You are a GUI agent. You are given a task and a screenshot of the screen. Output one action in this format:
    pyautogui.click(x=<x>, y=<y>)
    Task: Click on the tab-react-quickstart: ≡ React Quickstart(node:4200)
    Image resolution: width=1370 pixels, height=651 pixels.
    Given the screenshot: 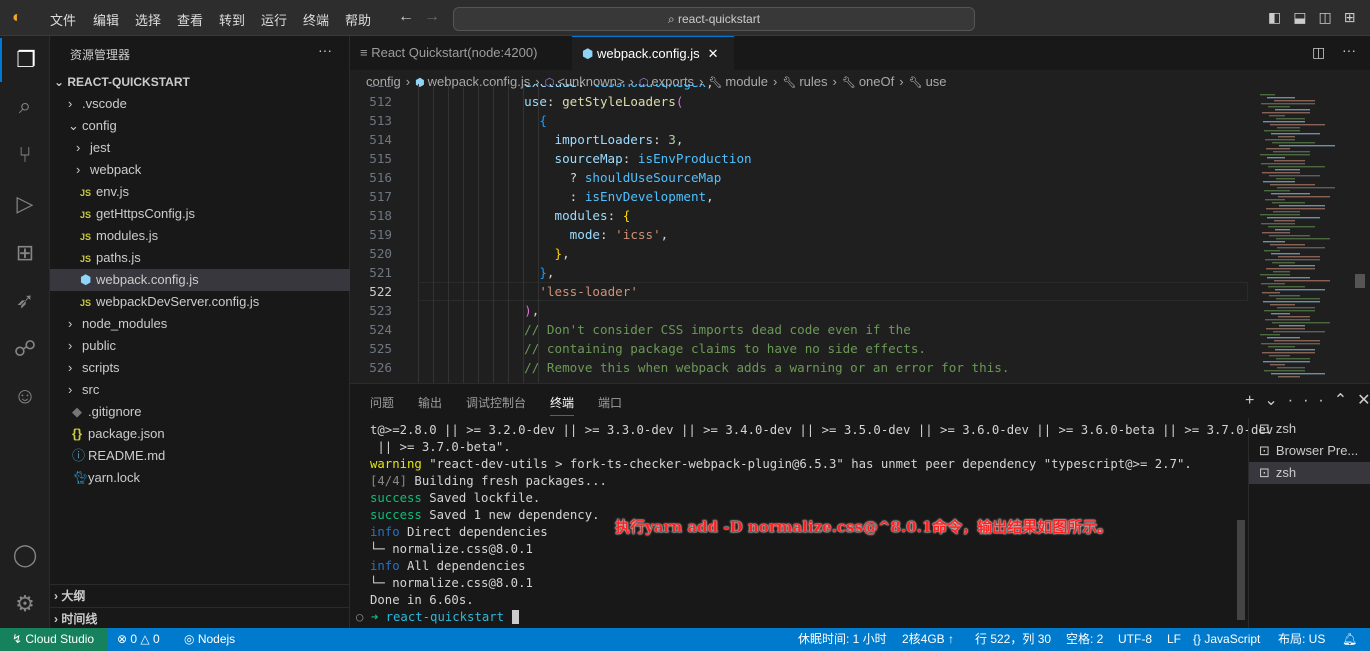 What is the action you would take?
    pyautogui.click(x=461, y=53)
    